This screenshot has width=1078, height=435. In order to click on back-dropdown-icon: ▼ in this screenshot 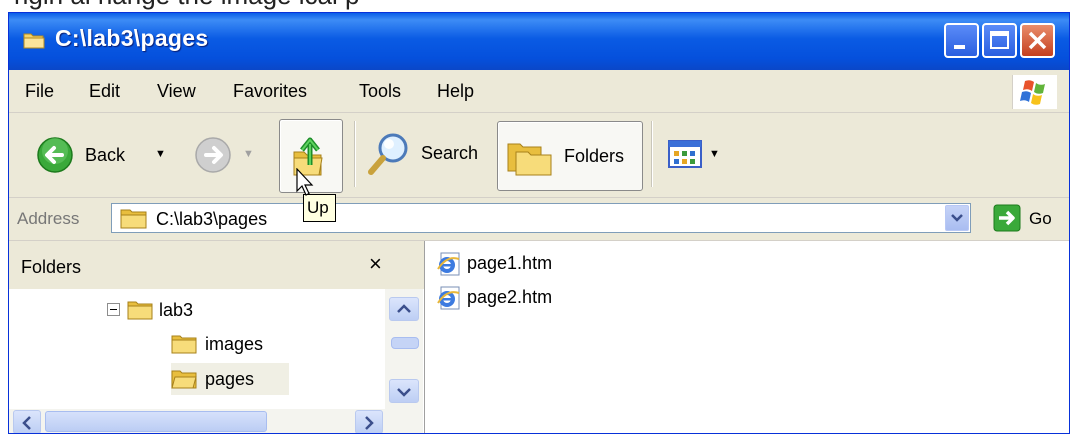, I will do `click(160, 154)`.